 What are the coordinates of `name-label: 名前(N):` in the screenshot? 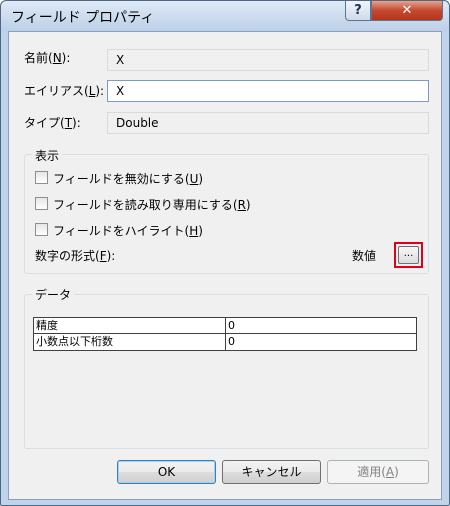 It's located at (47, 58).